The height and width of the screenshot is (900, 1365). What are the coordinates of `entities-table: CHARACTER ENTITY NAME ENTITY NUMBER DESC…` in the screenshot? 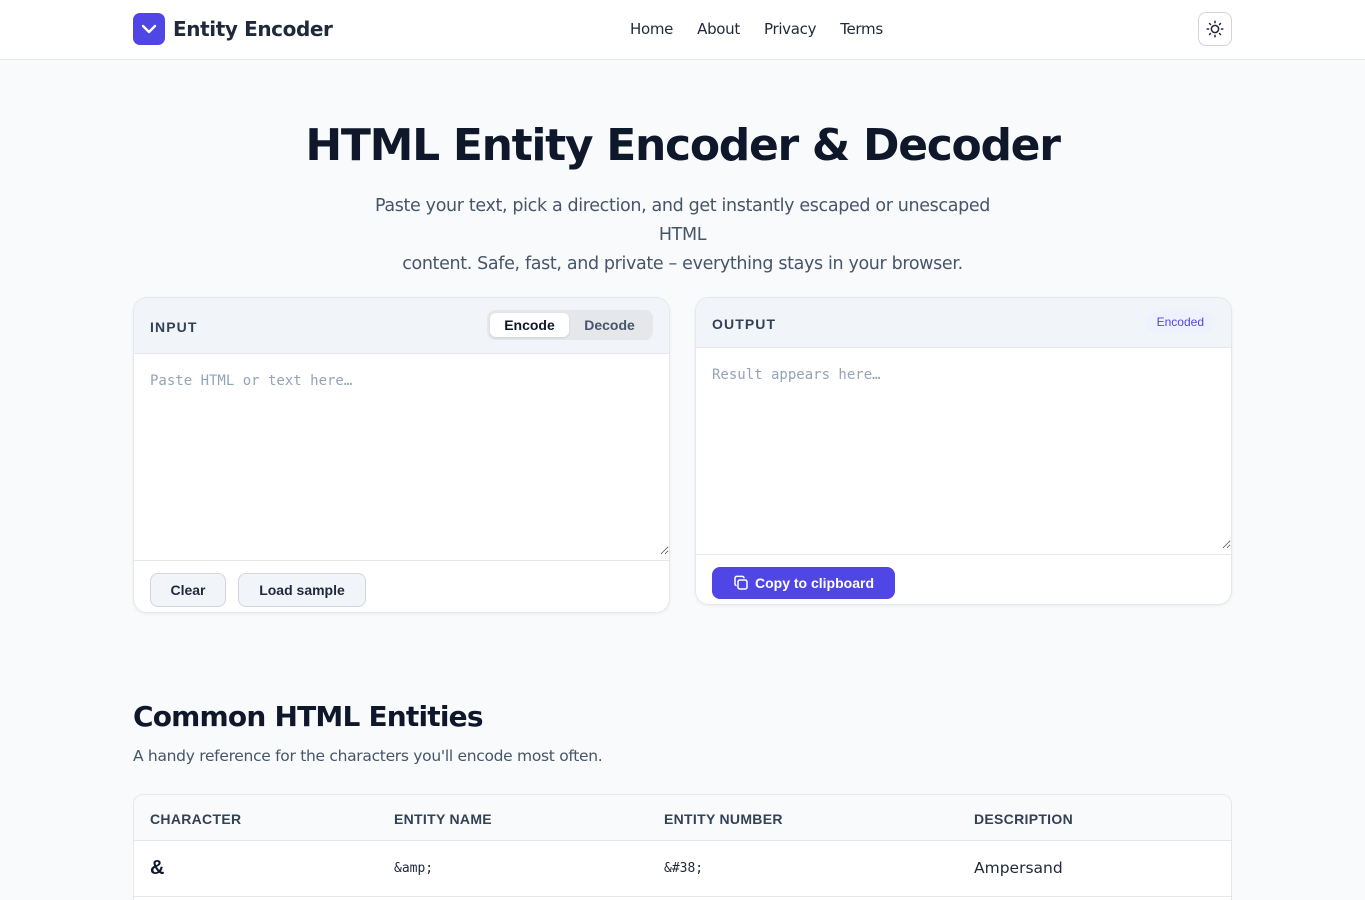 It's located at (682, 847).